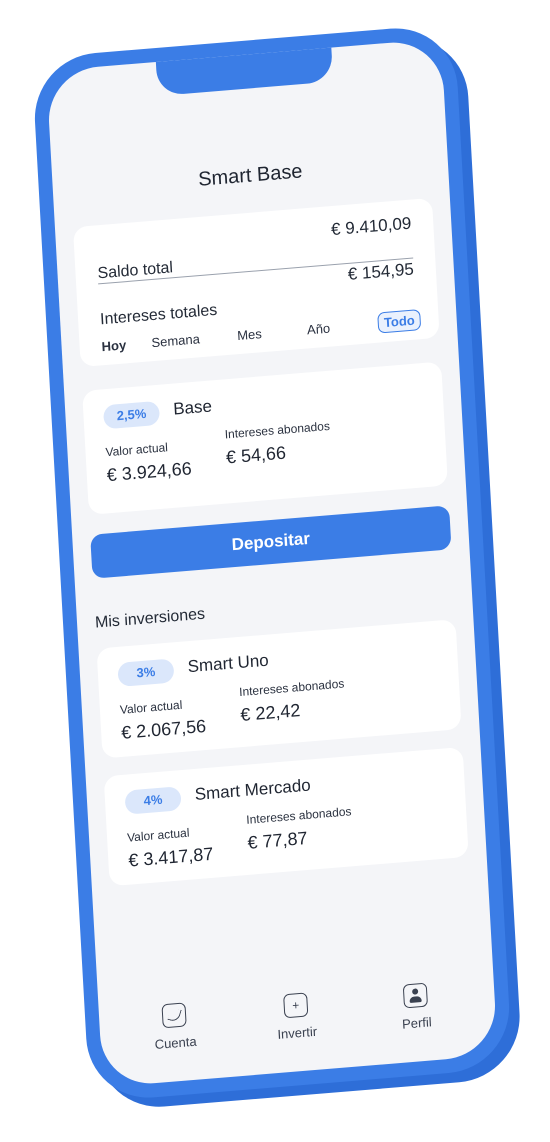 This screenshot has height=1142, width=550. What do you see at coordinates (250, 175) in the screenshot?
I see `page-title: Smart Base` at bounding box center [250, 175].